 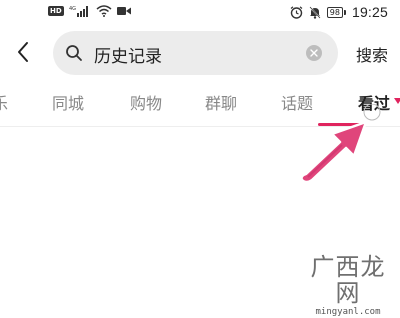 What do you see at coordinates (348, 312) in the screenshot?
I see `watermark-url: mingyanl.com` at bounding box center [348, 312].